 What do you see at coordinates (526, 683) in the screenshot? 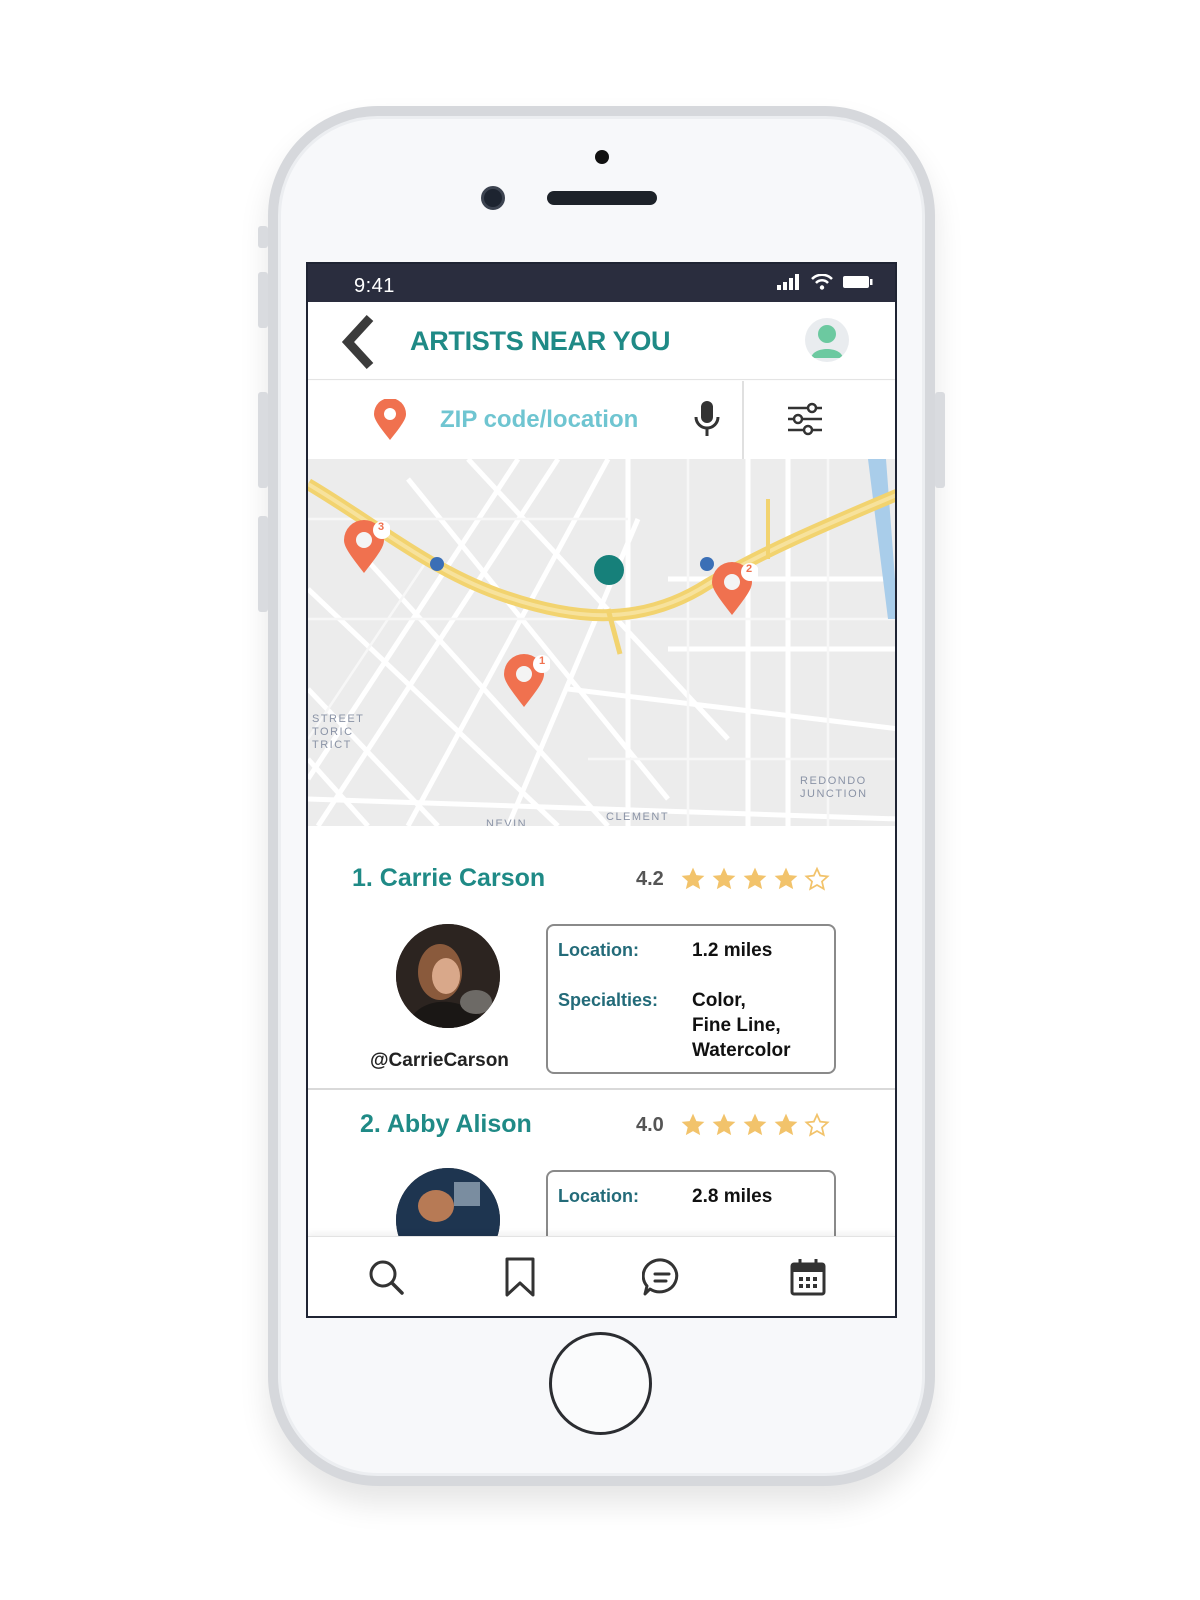
I see `map-marker-1: 1` at bounding box center [526, 683].